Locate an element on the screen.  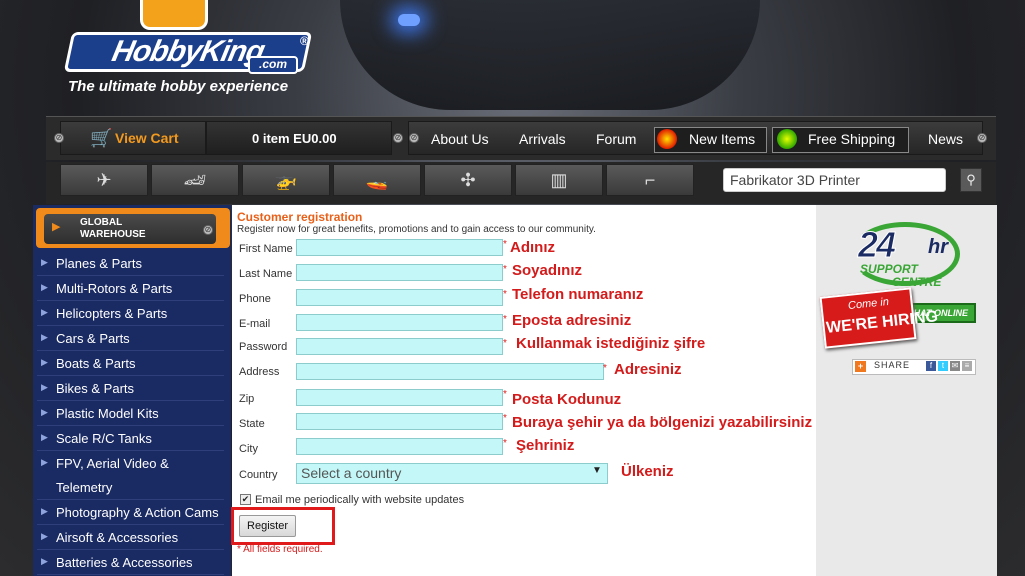
logo-tagline: The ultimate hobby experience is located at coordinates (178, 86).